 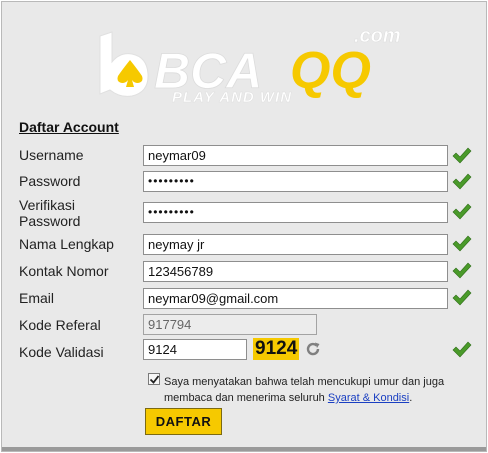 What do you see at coordinates (195, 349) in the screenshot?
I see `validation-input: 9124` at bounding box center [195, 349].